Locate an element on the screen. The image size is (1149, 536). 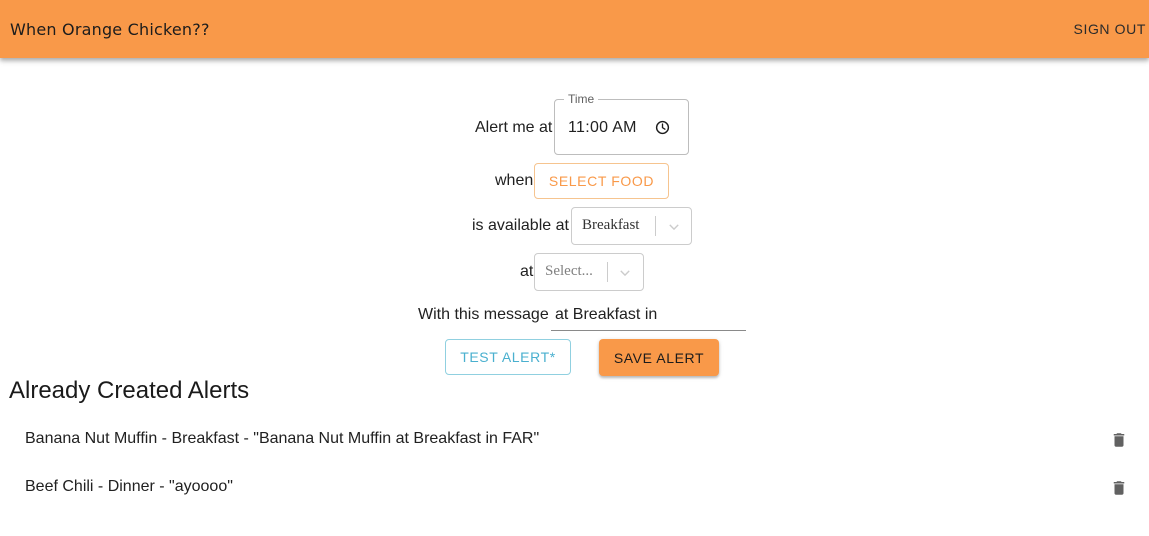
test-alert-button: TEST ALERT* is located at coordinates (508, 357).